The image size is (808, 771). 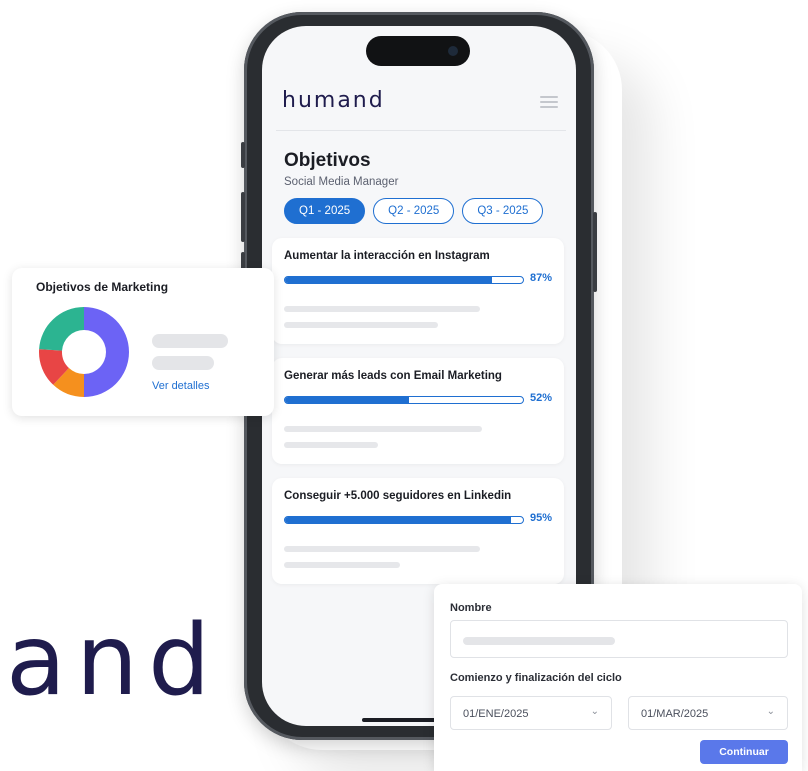 What do you see at coordinates (418, 51) in the screenshot?
I see `dynamic-island` at bounding box center [418, 51].